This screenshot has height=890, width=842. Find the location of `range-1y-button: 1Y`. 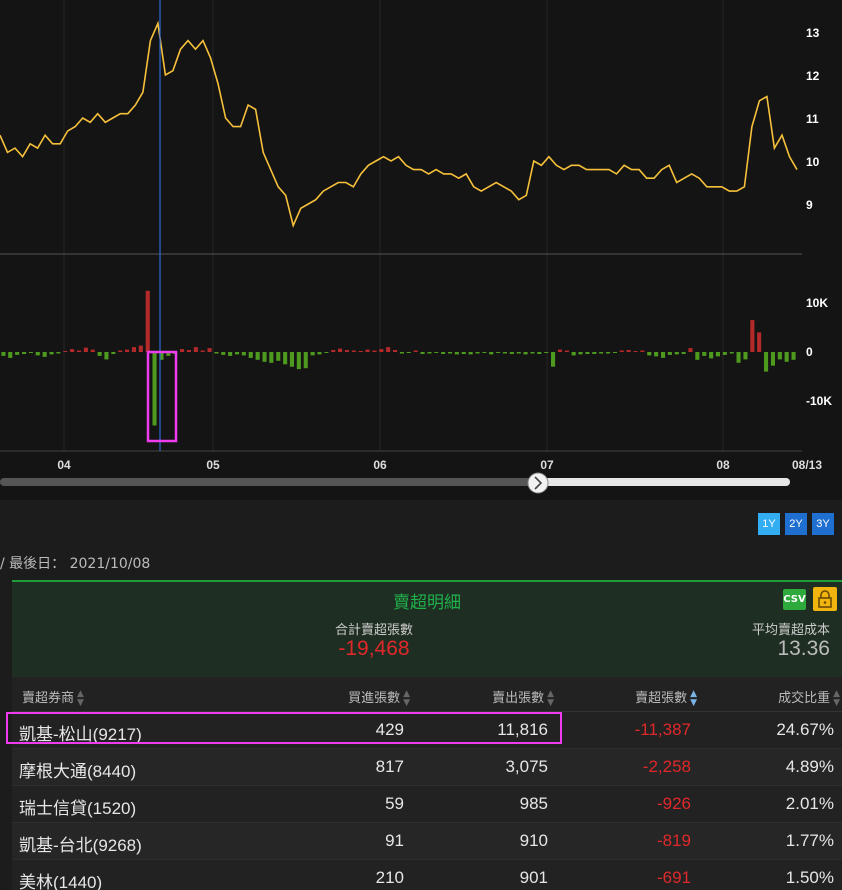

range-1y-button: 1Y is located at coordinates (769, 524).